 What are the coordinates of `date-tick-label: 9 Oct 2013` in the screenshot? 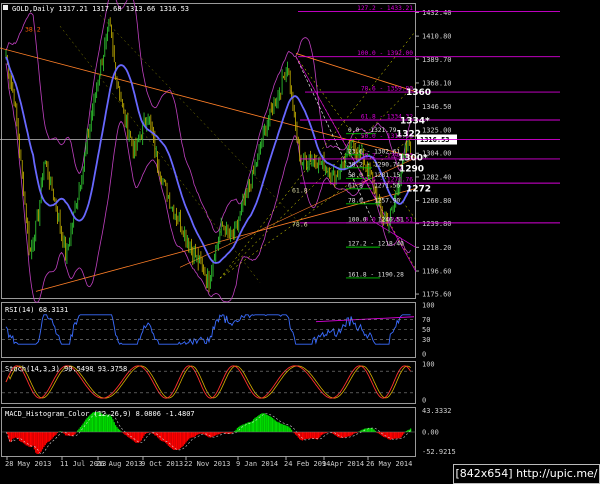 It's located at (162, 464).